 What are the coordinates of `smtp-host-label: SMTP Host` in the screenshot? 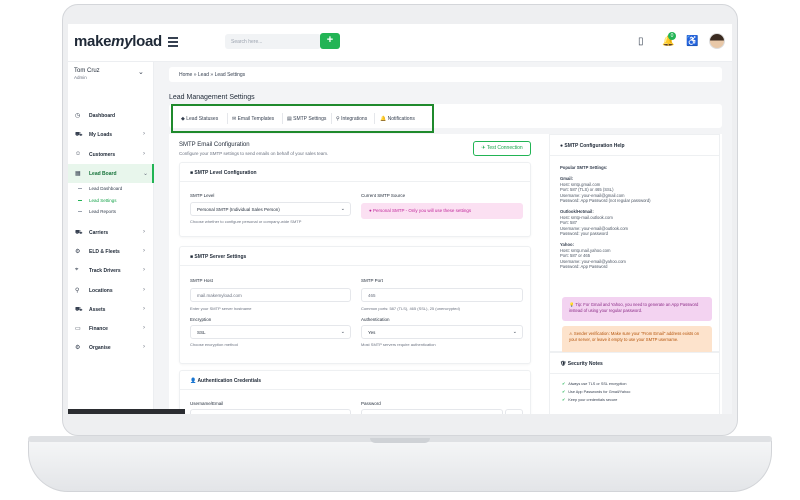 It's located at (201, 280).